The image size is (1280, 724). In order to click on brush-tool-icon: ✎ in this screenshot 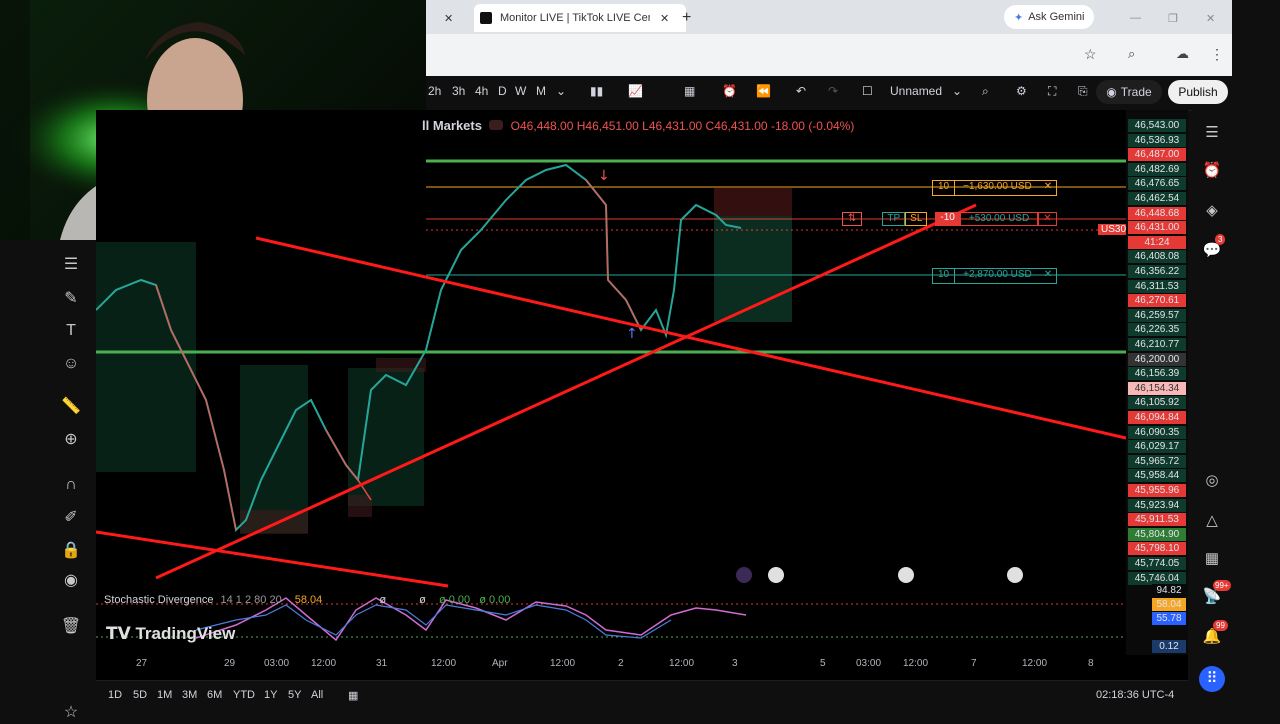, I will do `click(71, 299)`.